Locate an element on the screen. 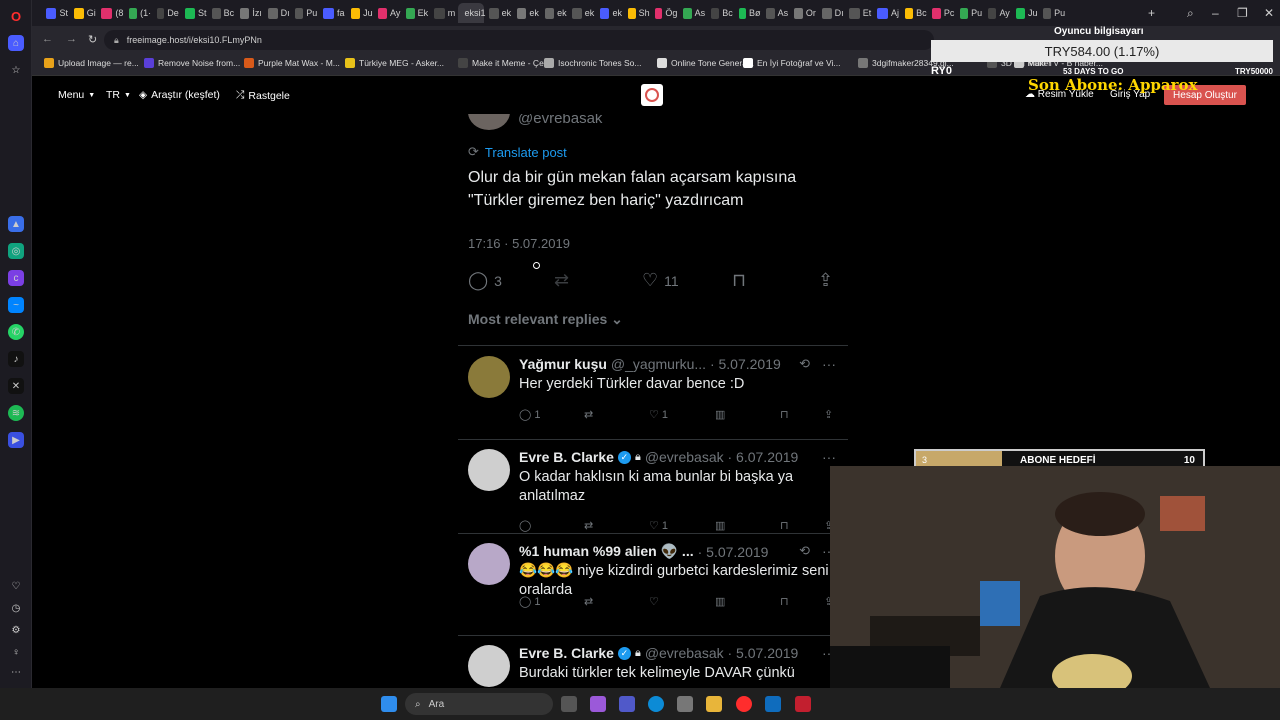  forward-icon: → is located at coordinates (71, 39).